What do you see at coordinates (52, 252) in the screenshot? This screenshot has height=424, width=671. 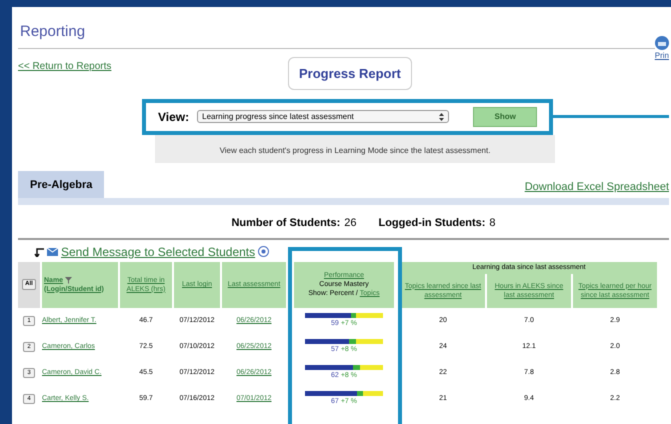 I see `envelope-icon` at bounding box center [52, 252].